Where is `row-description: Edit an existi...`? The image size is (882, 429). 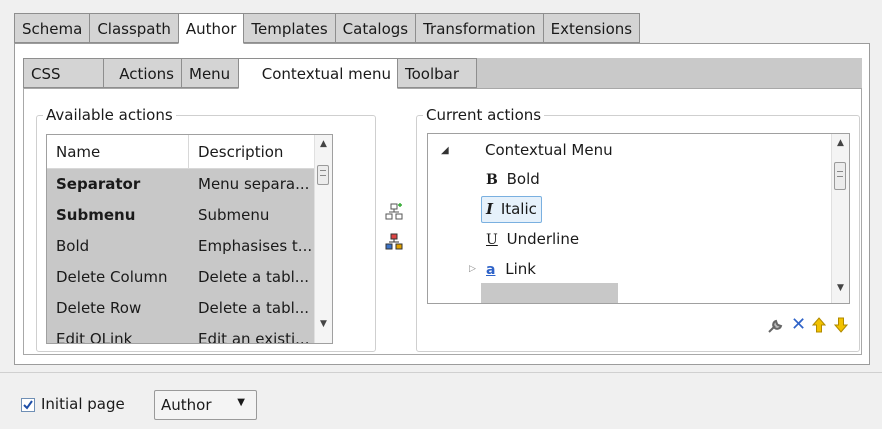 row-description: Edit an existi... is located at coordinates (254, 337).